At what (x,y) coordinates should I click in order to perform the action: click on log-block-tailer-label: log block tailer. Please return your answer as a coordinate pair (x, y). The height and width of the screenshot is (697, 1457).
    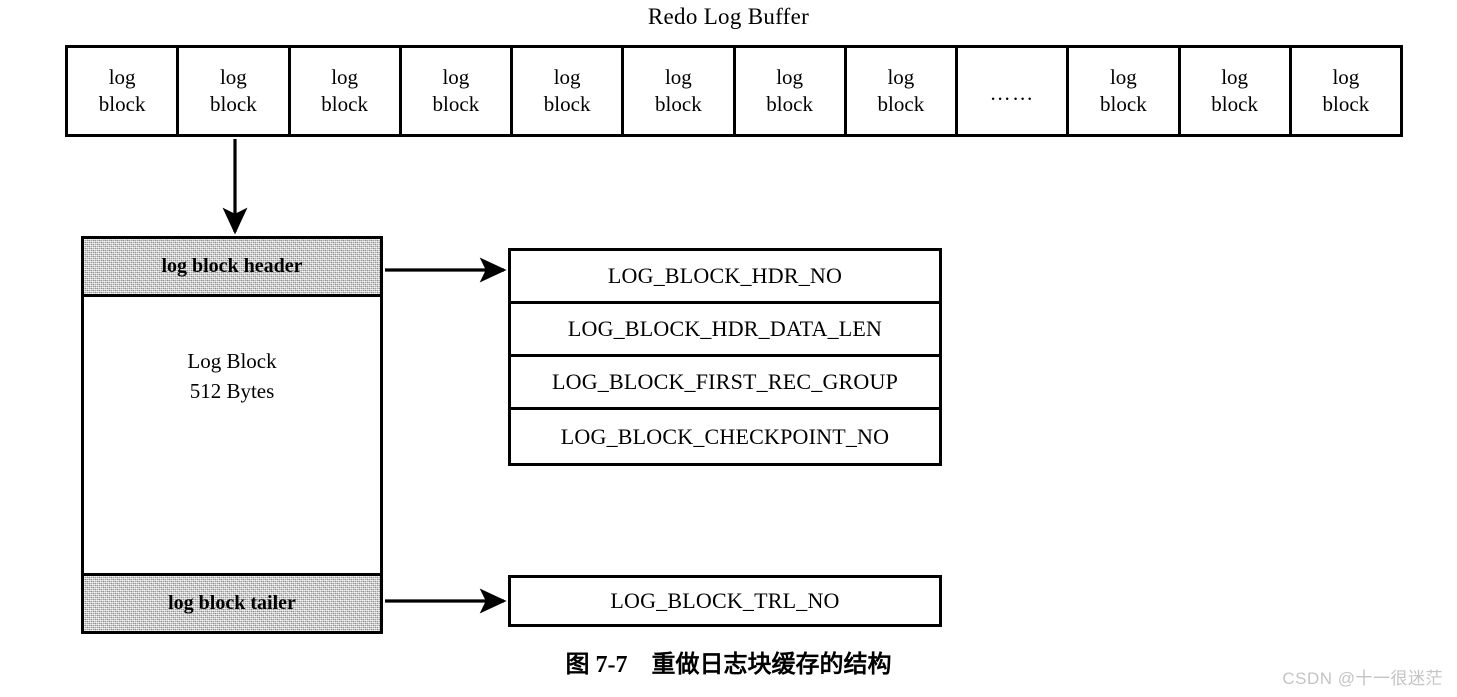
    Looking at the image, I should click on (232, 603).